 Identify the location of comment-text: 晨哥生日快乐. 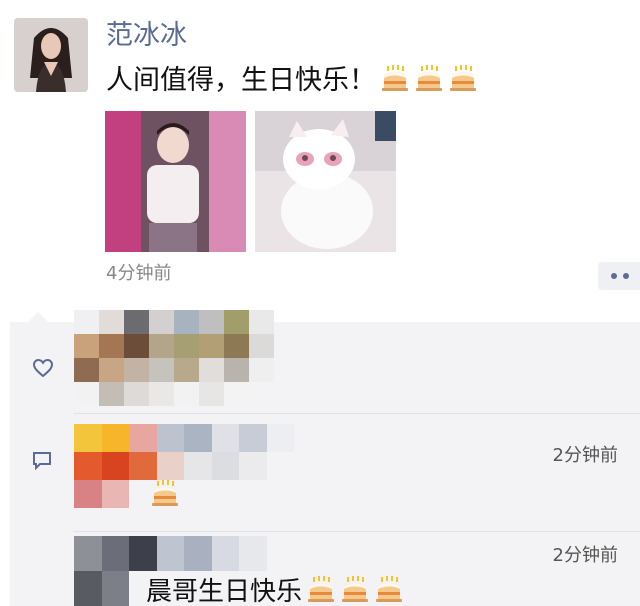
(275, 590).